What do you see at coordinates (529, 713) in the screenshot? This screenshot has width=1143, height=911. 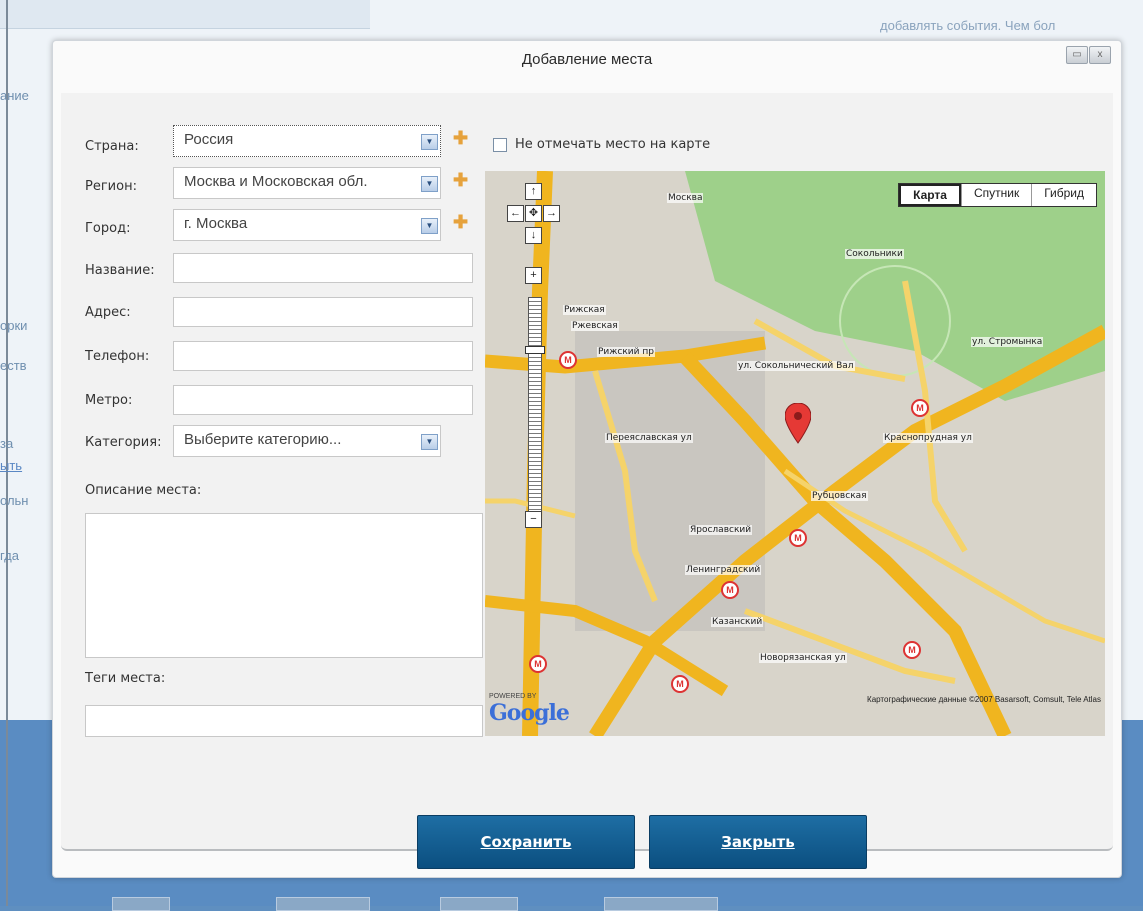 I see `google-logo-text: Google` at bounding box center [529, 713].